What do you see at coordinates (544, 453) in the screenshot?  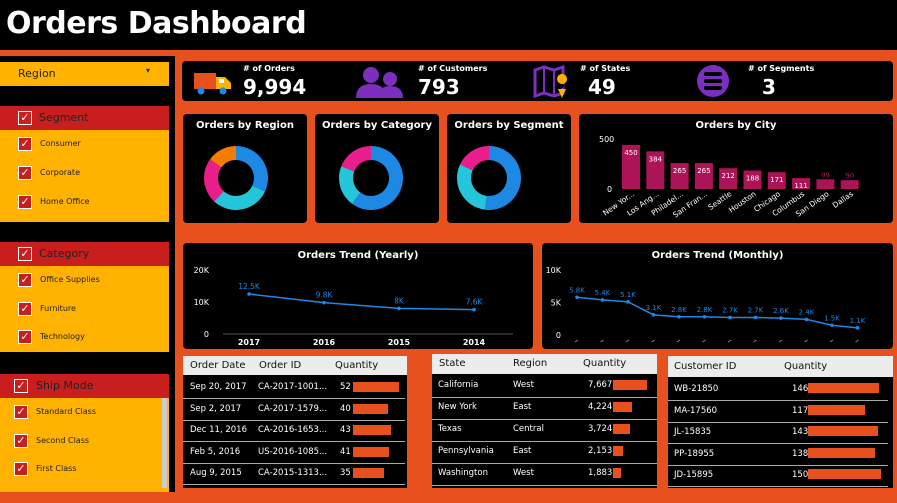 I see `table-row: Pennsylvania East 2,153` at bounding box center [544, 453].